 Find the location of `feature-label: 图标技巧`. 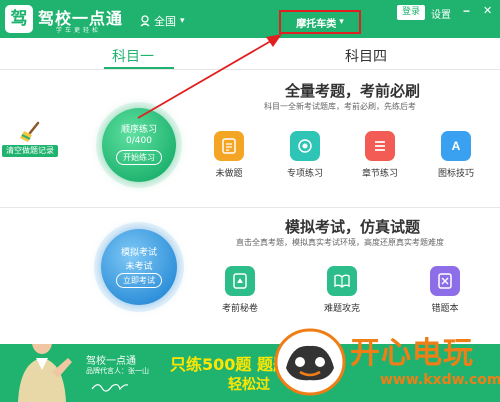

feature-label: 图标技巧 is located at coordinates (455, 174).